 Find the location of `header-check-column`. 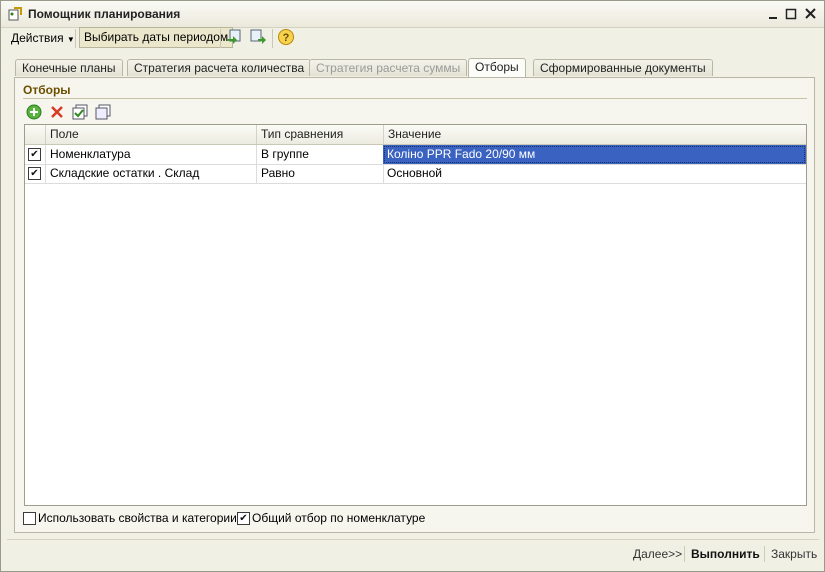

header-check-column is located at coordinates (35, 134).